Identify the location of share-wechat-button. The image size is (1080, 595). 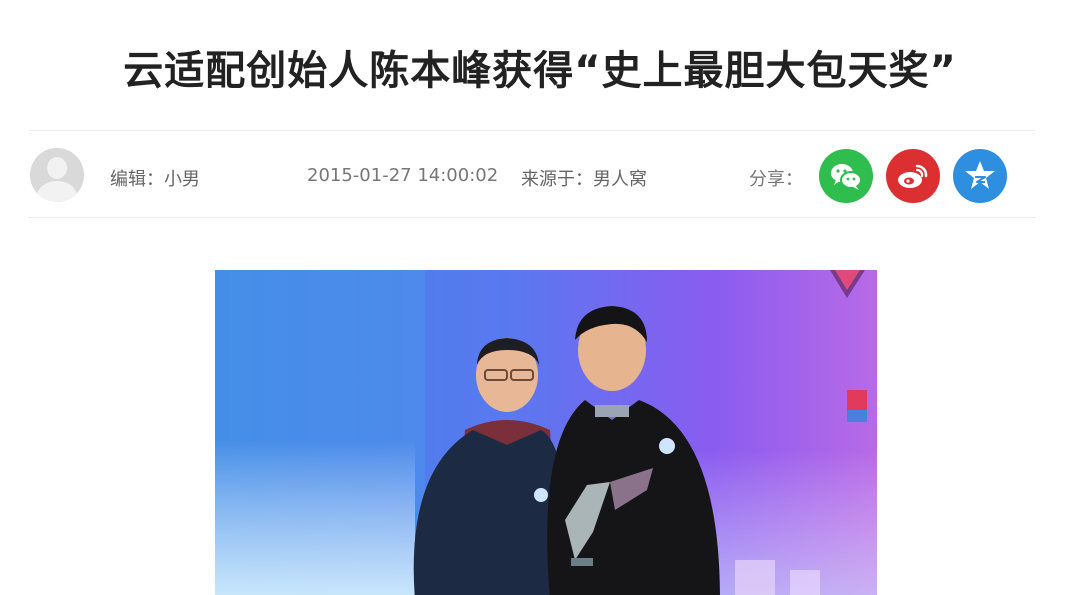
(846, 176).